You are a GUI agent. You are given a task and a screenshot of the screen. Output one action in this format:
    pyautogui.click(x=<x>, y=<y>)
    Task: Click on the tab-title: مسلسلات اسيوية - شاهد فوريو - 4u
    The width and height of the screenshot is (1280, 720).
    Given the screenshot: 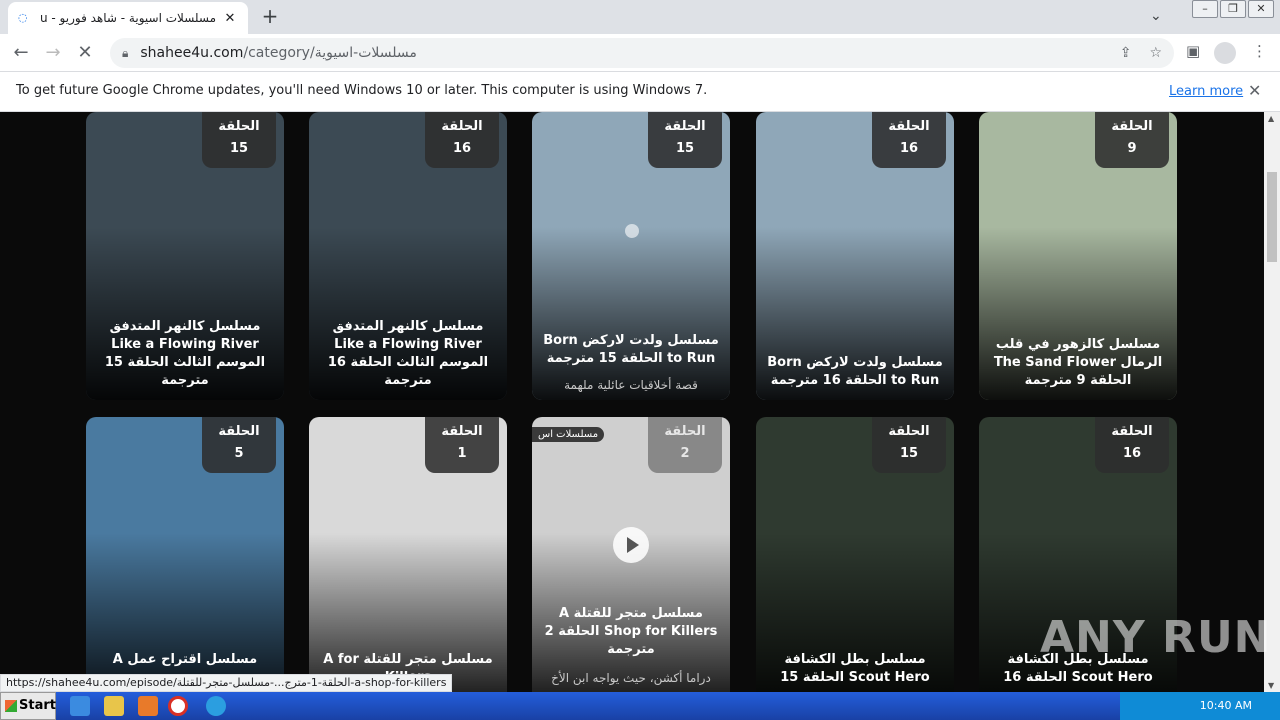 What is the action you would take?
    pyautogui.click(x=128, y=18)
    